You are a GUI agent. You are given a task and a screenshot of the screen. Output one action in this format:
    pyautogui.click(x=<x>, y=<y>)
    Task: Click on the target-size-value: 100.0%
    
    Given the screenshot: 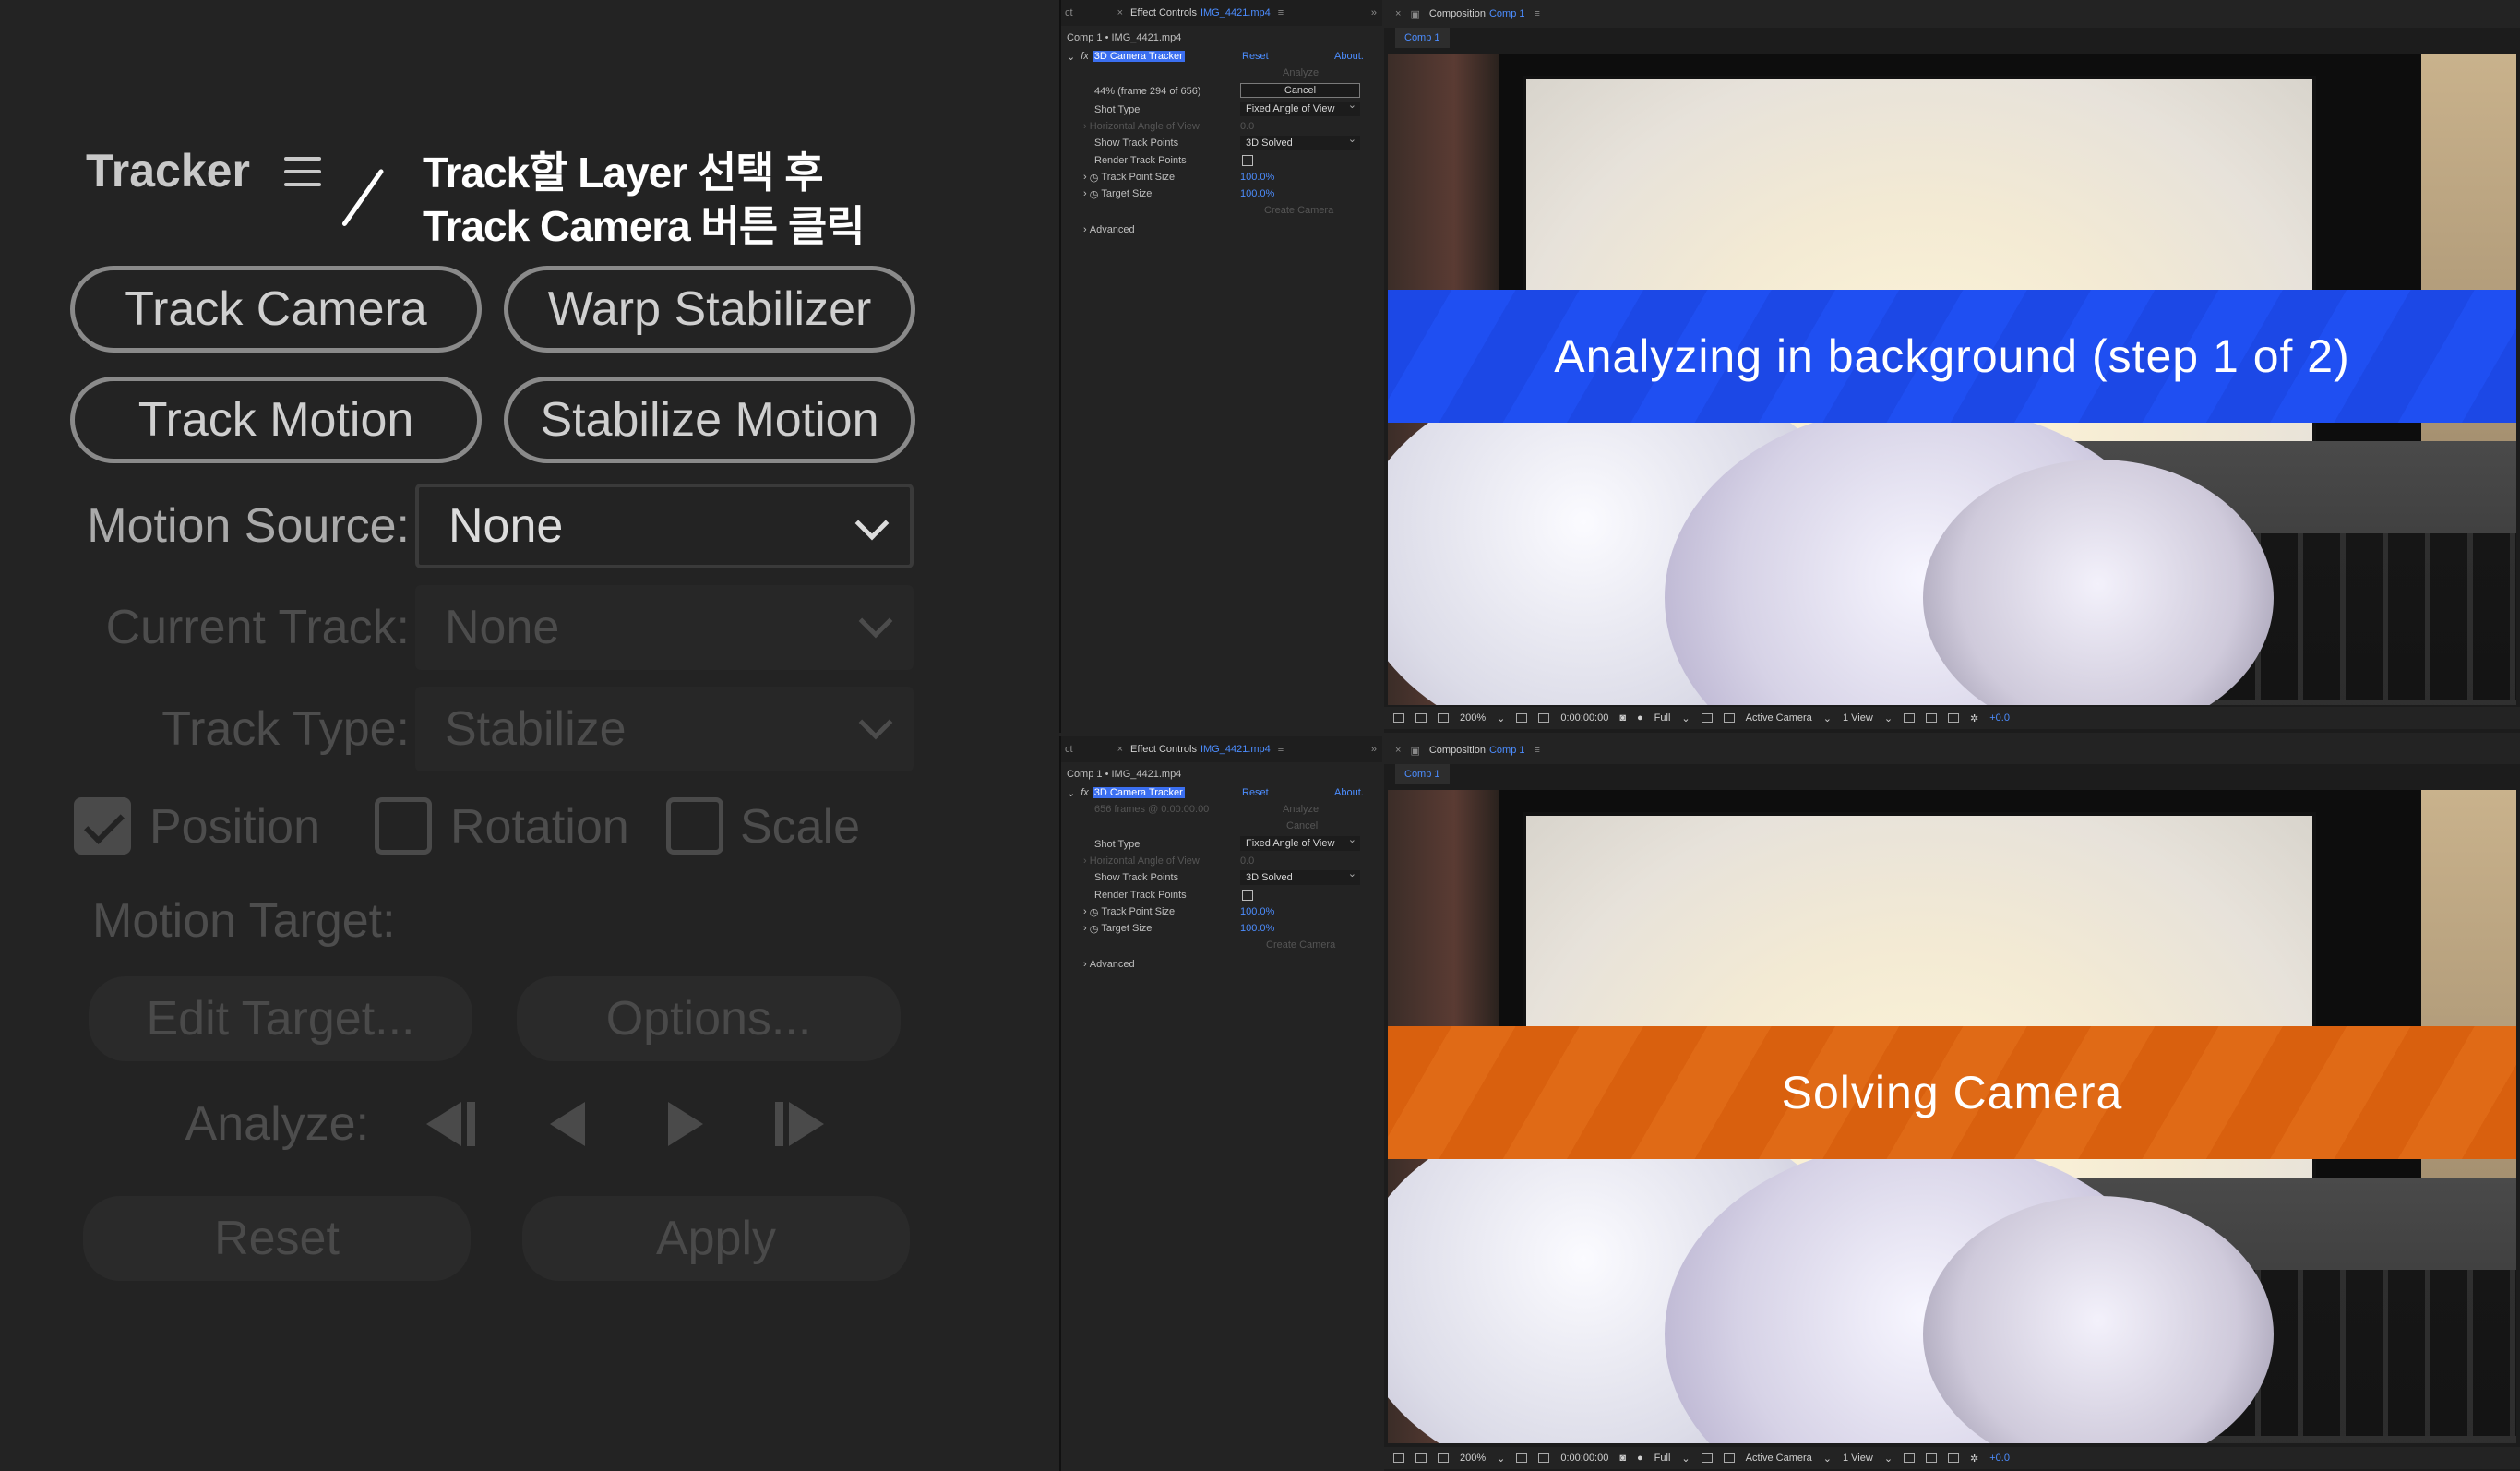 What is the action you would take?
    pyautogui.click(x=1257, y=928)
    